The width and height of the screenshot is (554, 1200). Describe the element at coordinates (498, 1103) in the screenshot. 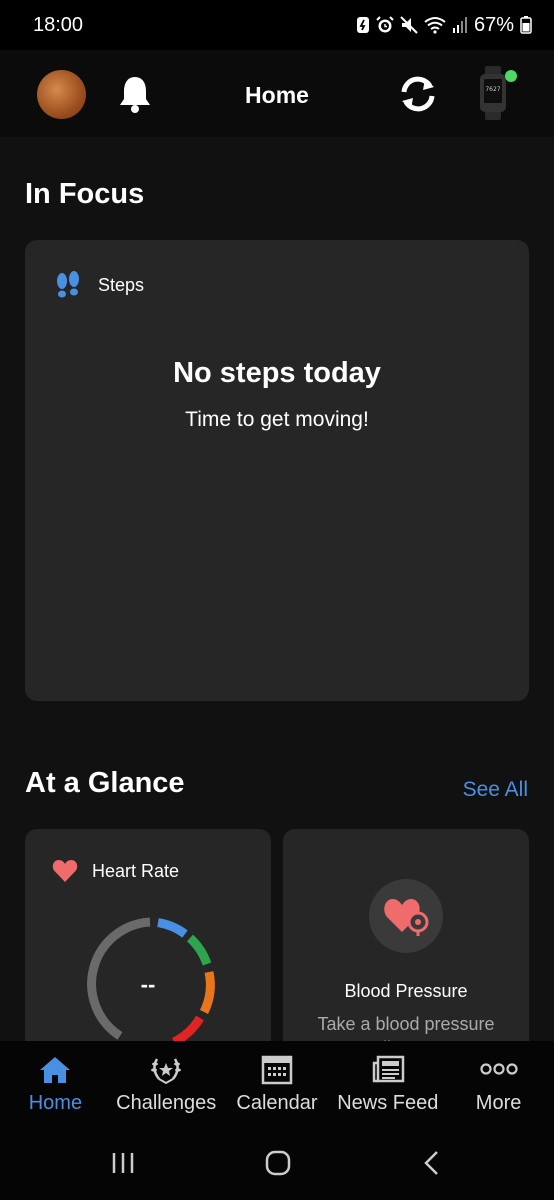

I see `nav-label-more: More` at that location.